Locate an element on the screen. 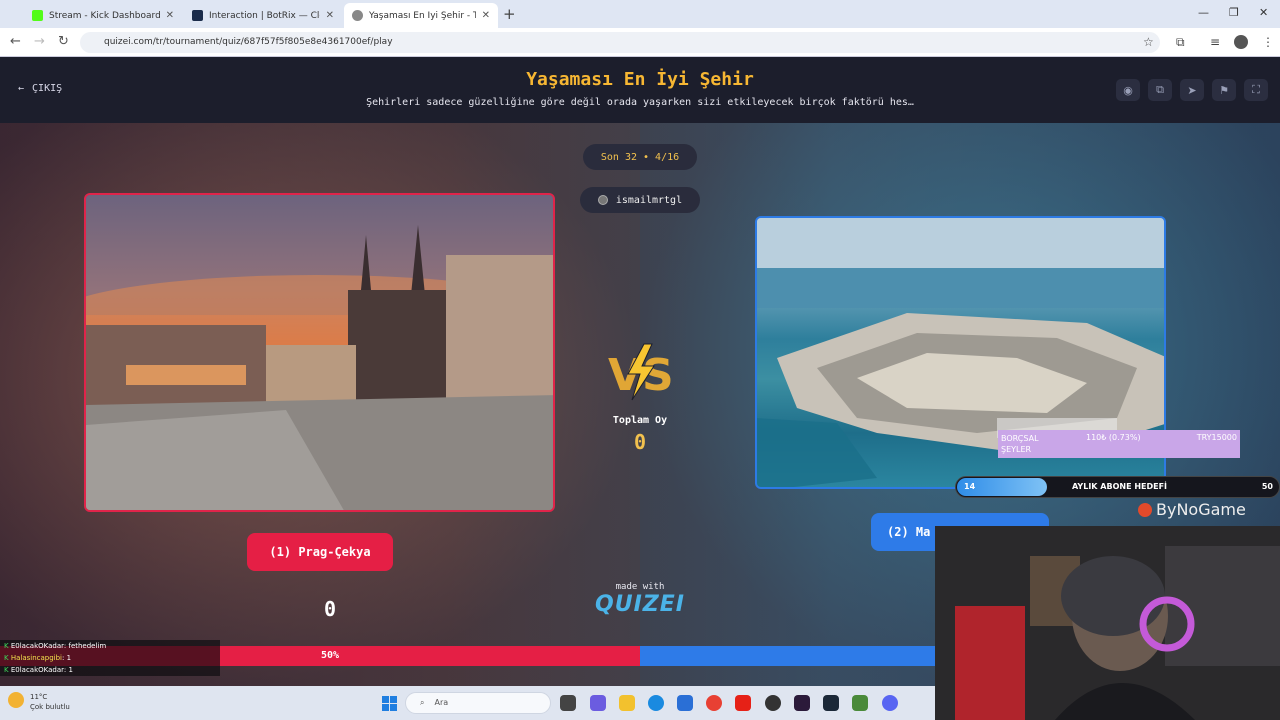  reload-icon: ↻ is located at coordinates (63, 41).